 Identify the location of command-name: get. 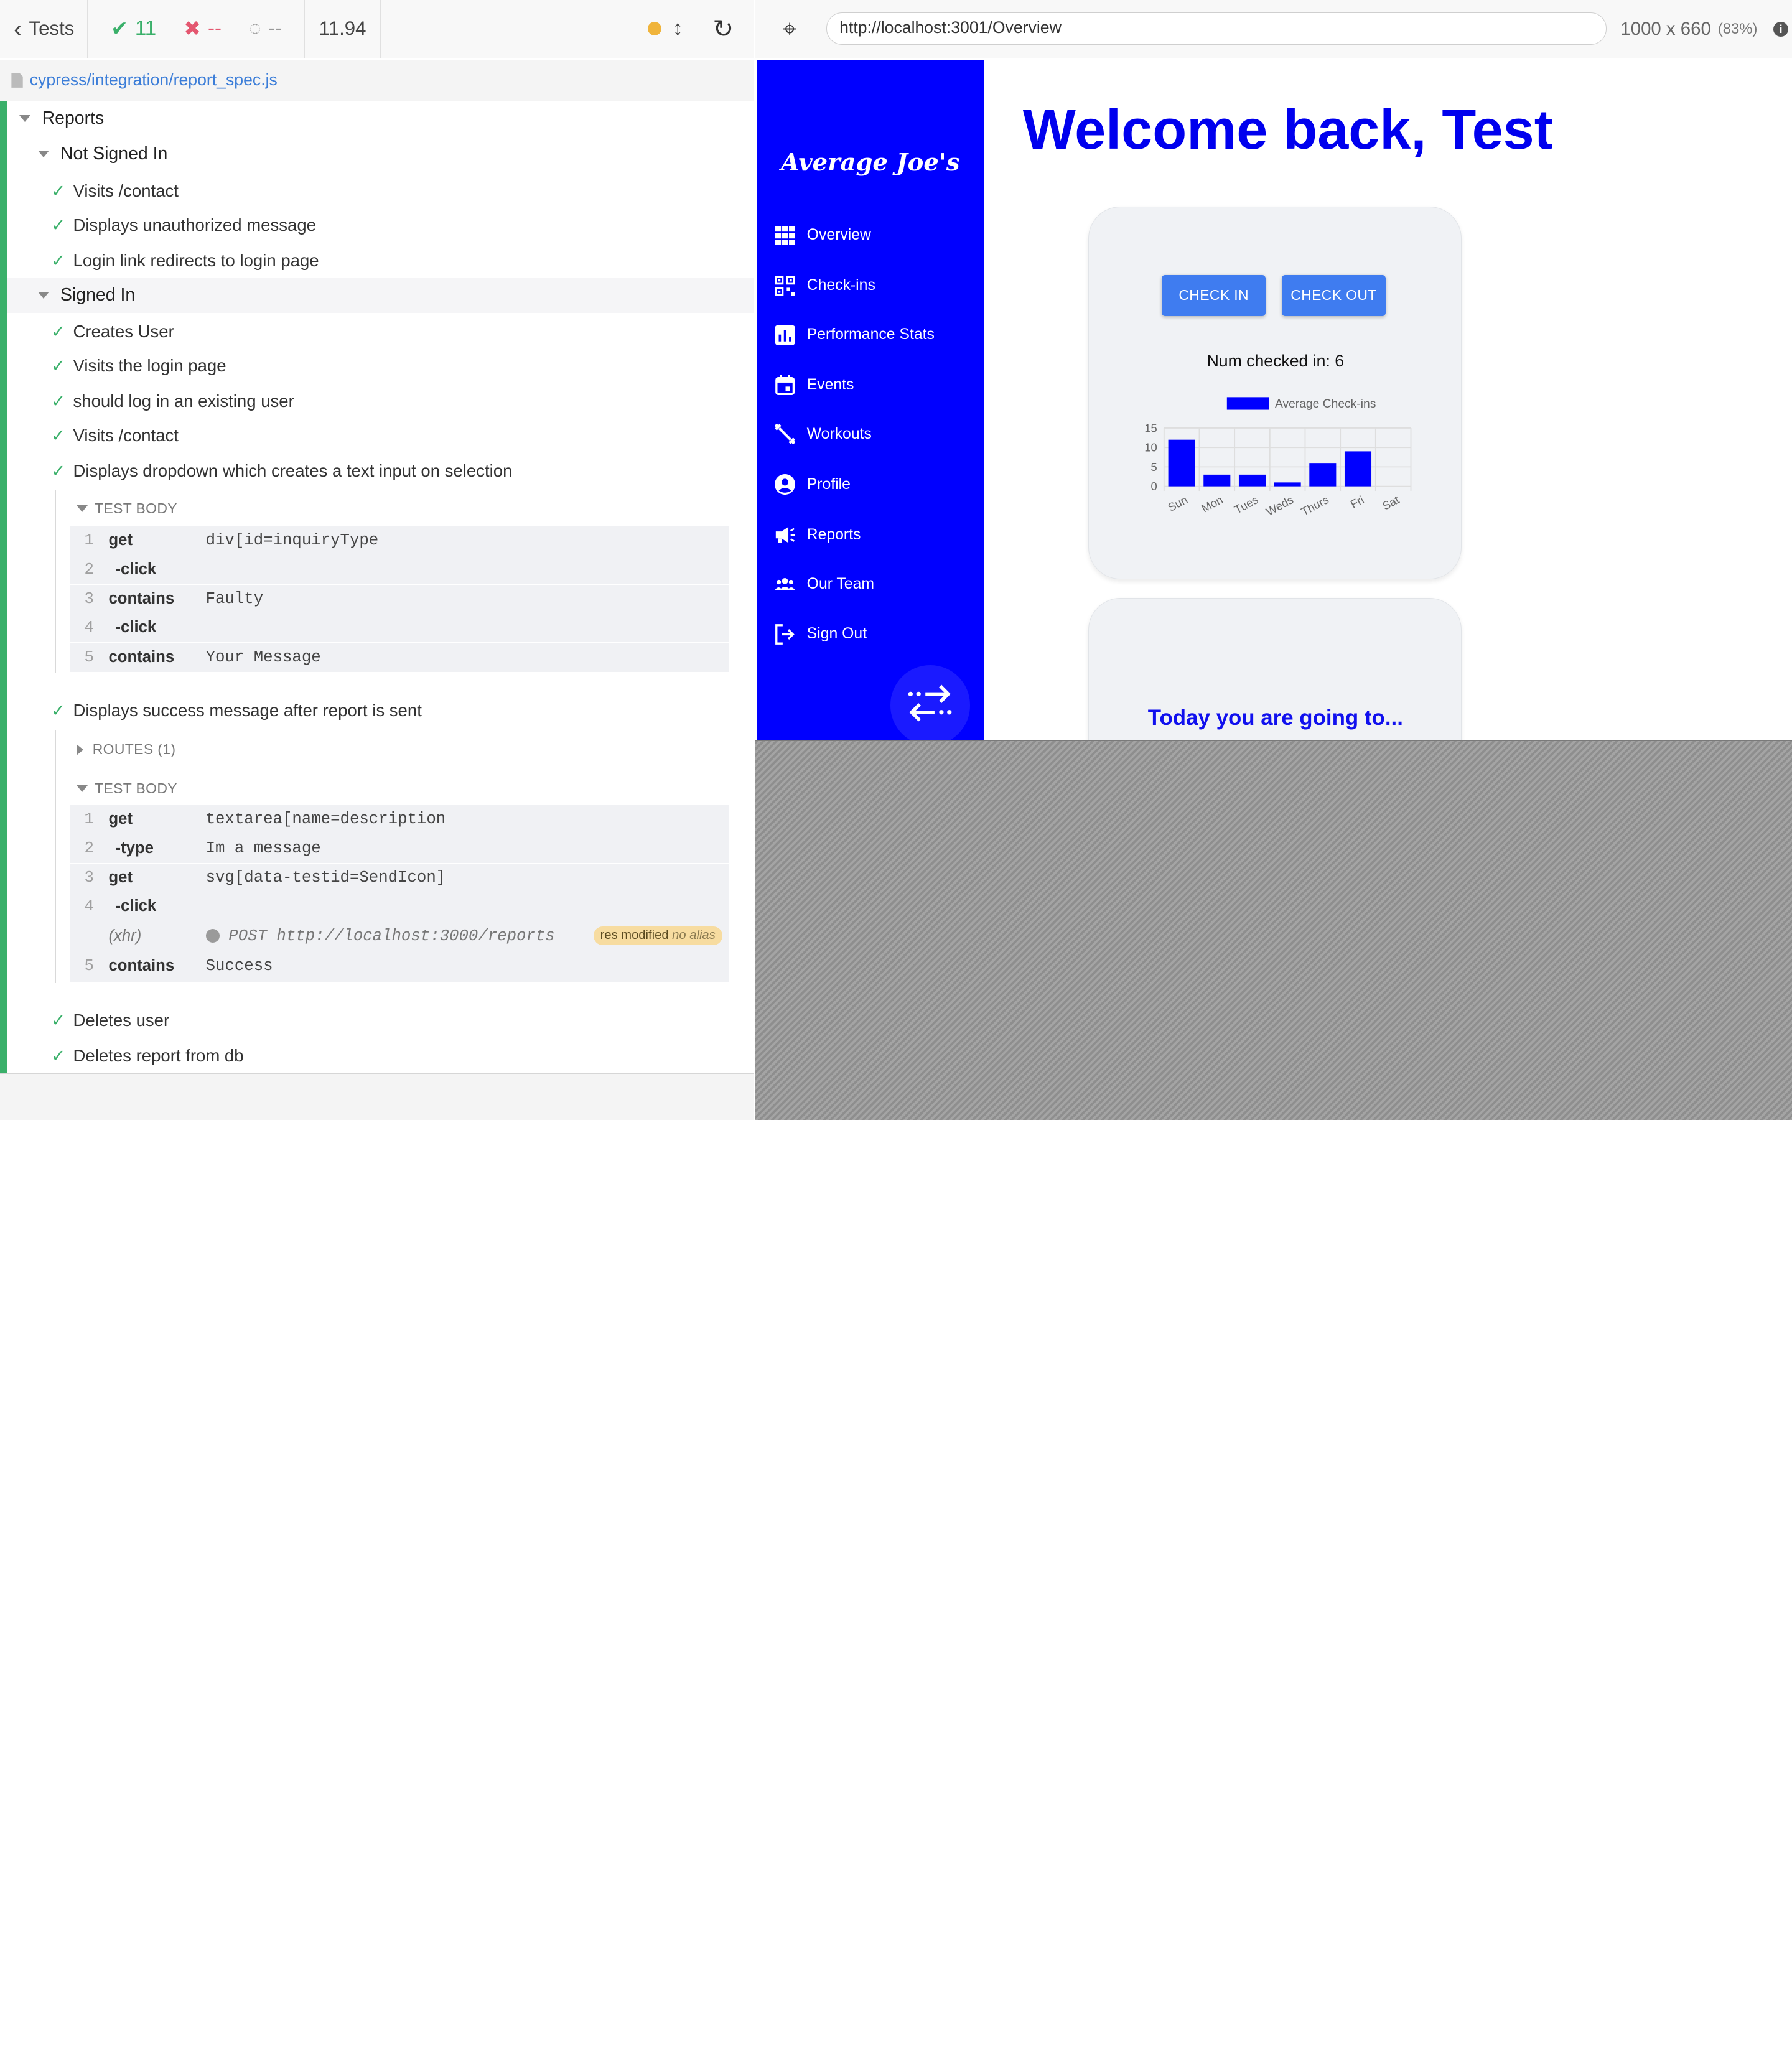
(121, 878).